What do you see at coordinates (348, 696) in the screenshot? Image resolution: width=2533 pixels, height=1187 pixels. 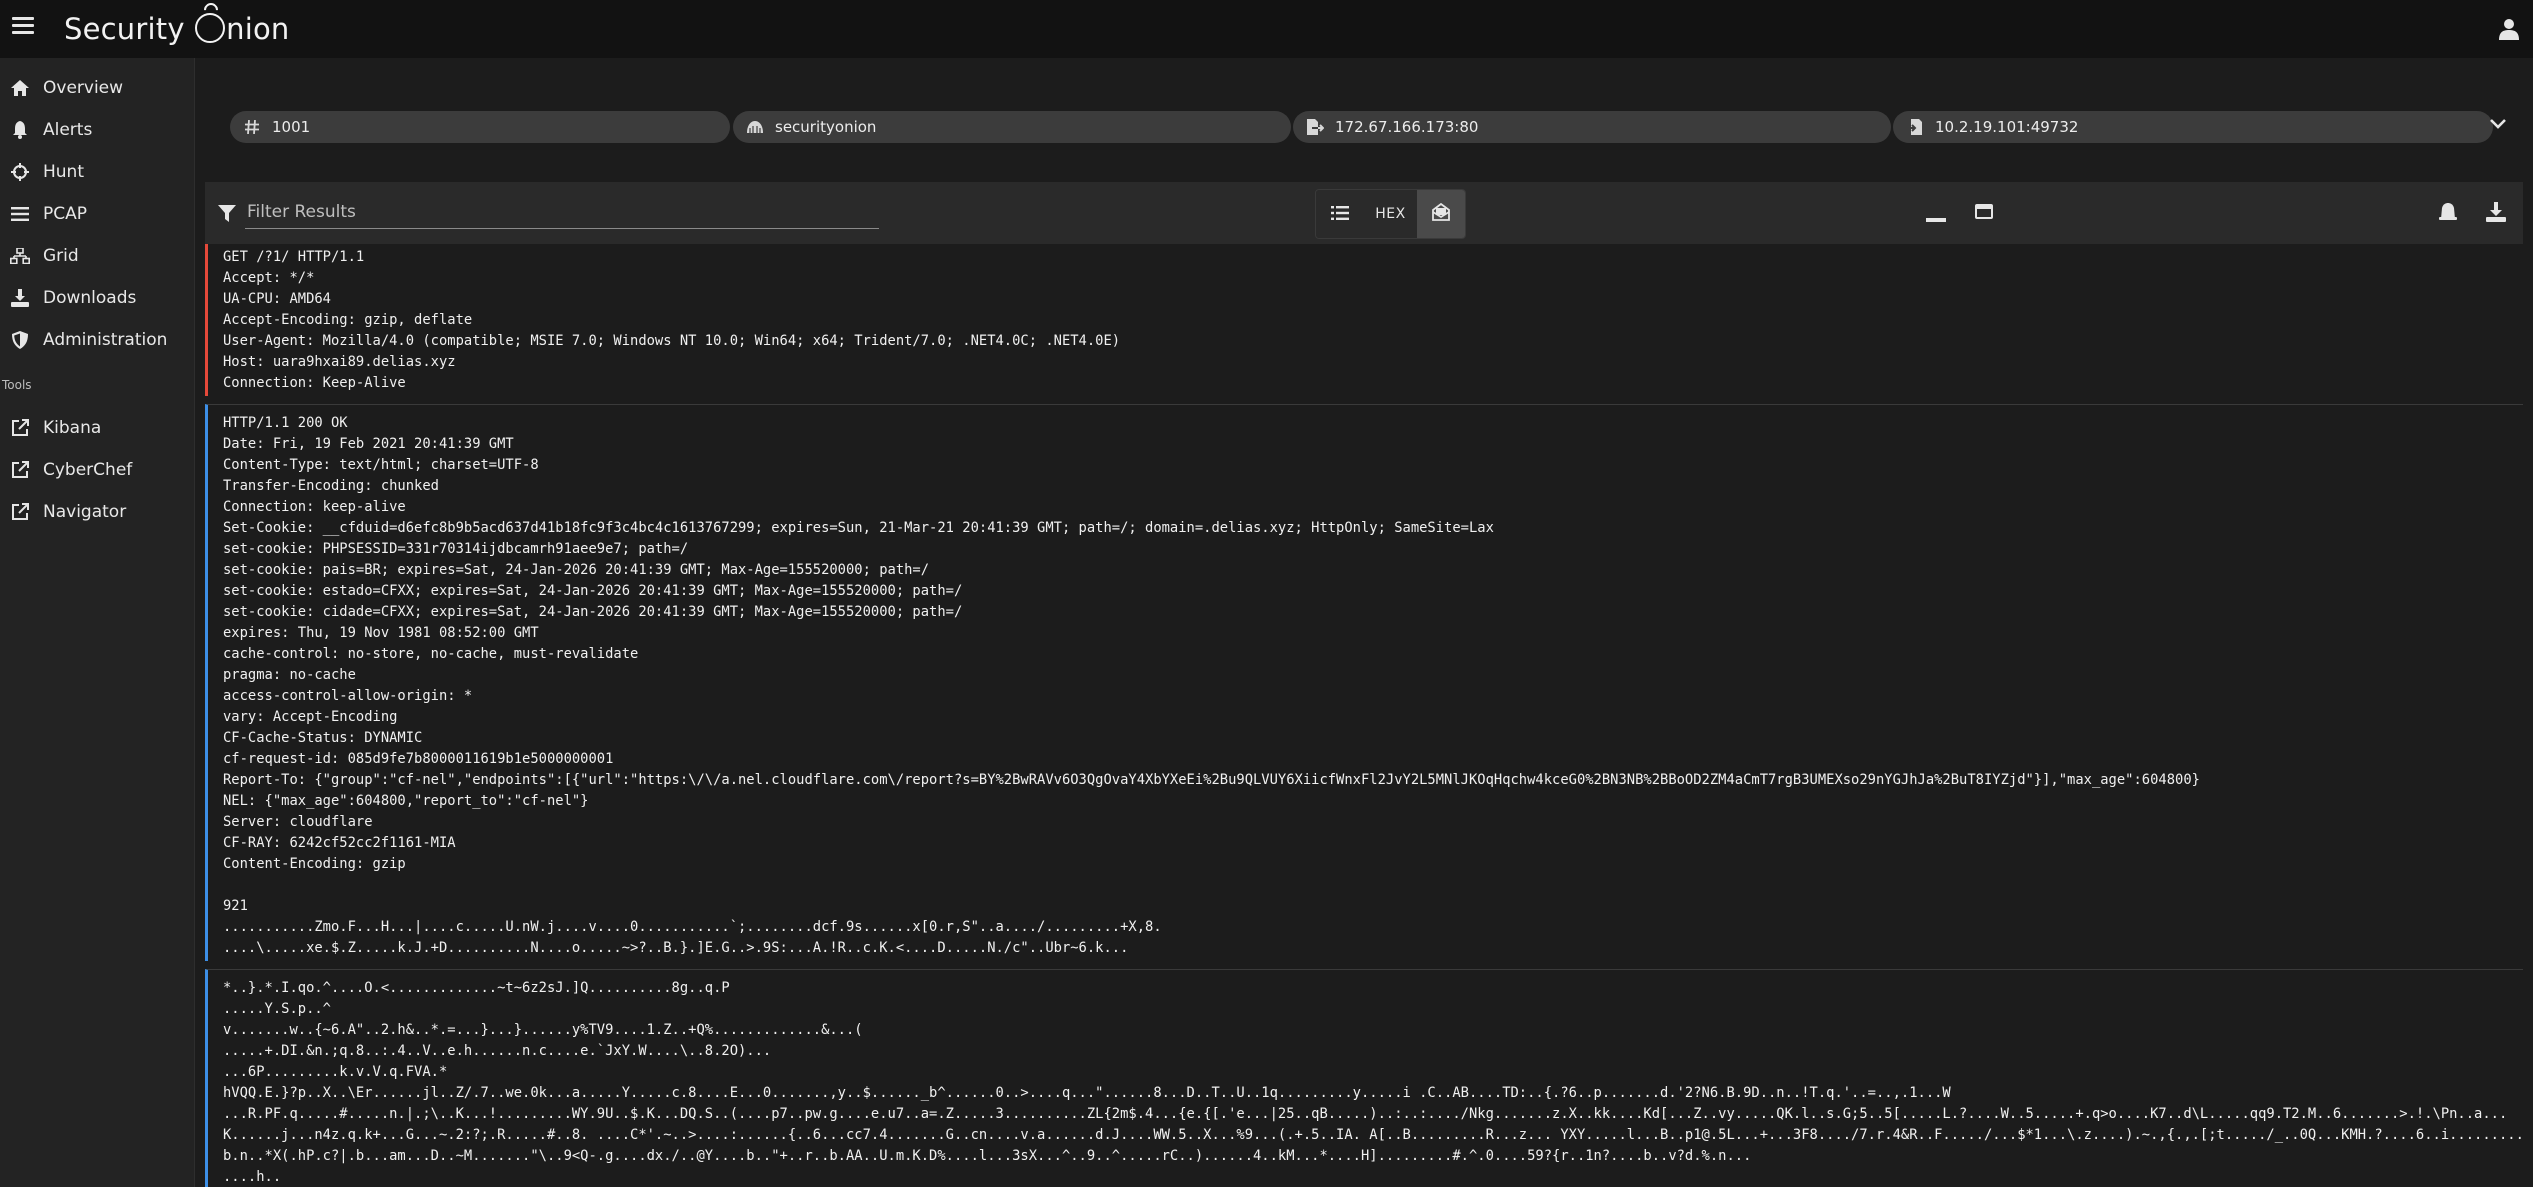 I see `transcript-line: access-control-allow-origin: *` at bounding box center [348, 696].